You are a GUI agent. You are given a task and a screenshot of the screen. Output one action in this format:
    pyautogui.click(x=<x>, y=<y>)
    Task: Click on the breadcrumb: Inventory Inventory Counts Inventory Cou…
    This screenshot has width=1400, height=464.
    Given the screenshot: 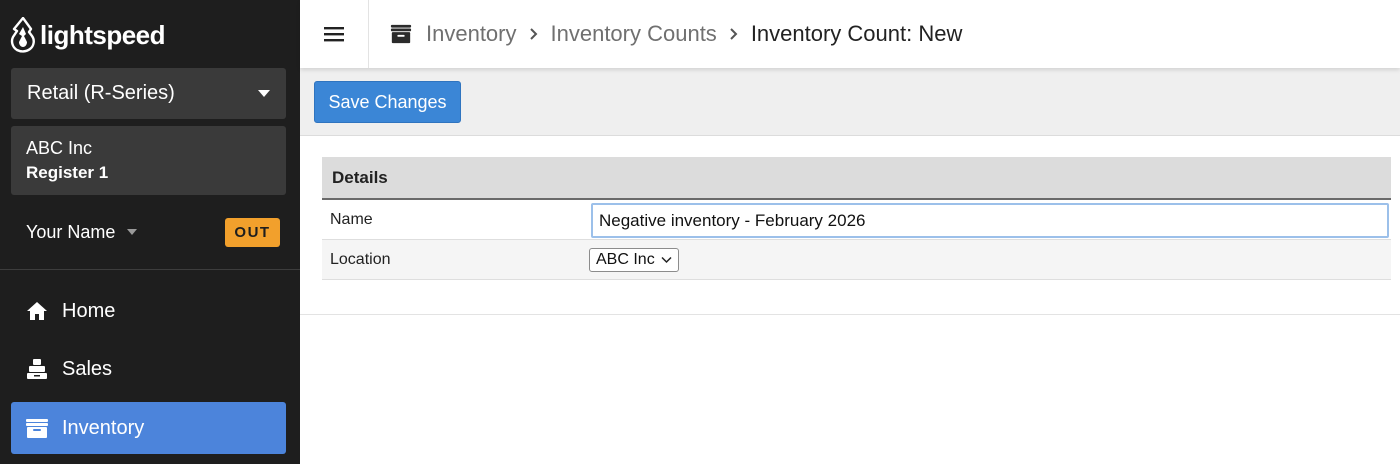 What is the action you would take?
    pyautogui.click(x=676, y=34)
    